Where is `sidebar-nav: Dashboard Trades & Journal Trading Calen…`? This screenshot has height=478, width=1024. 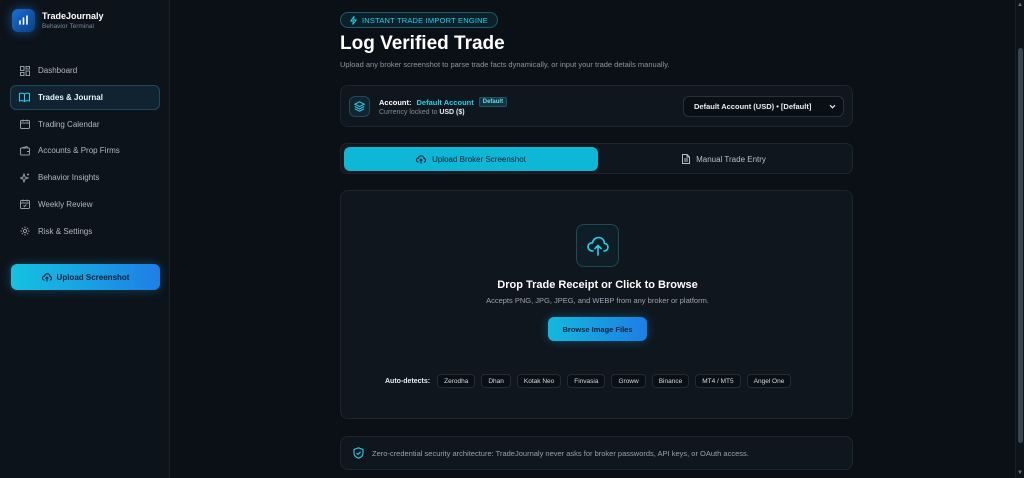
sidebar-nav: Dashboard Trades & Journal Trading Calen… is located at coordinates (85, 152).